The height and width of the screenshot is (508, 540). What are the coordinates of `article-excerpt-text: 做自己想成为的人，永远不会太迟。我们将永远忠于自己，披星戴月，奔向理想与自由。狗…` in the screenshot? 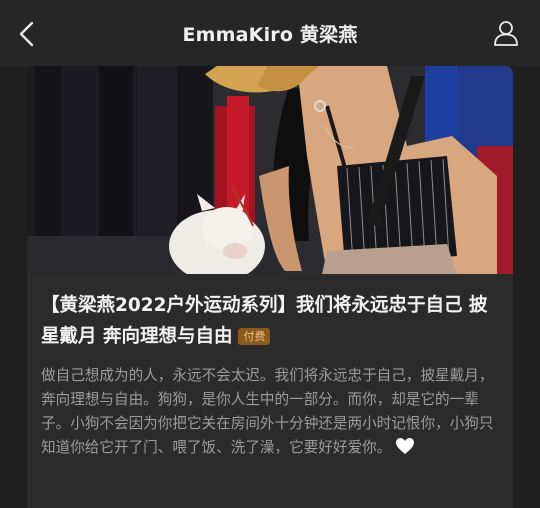 It's located at (267, 411).